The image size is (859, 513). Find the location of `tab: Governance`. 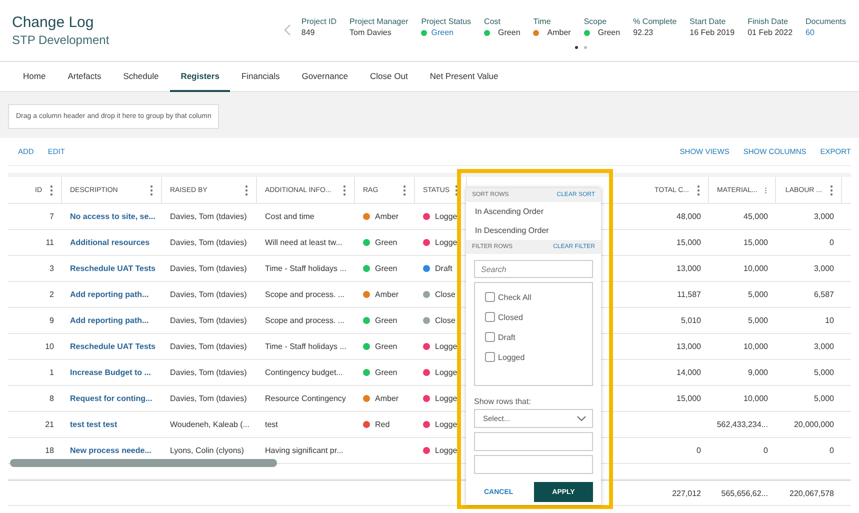

tab: Governance is located at coordinates (325, 77).